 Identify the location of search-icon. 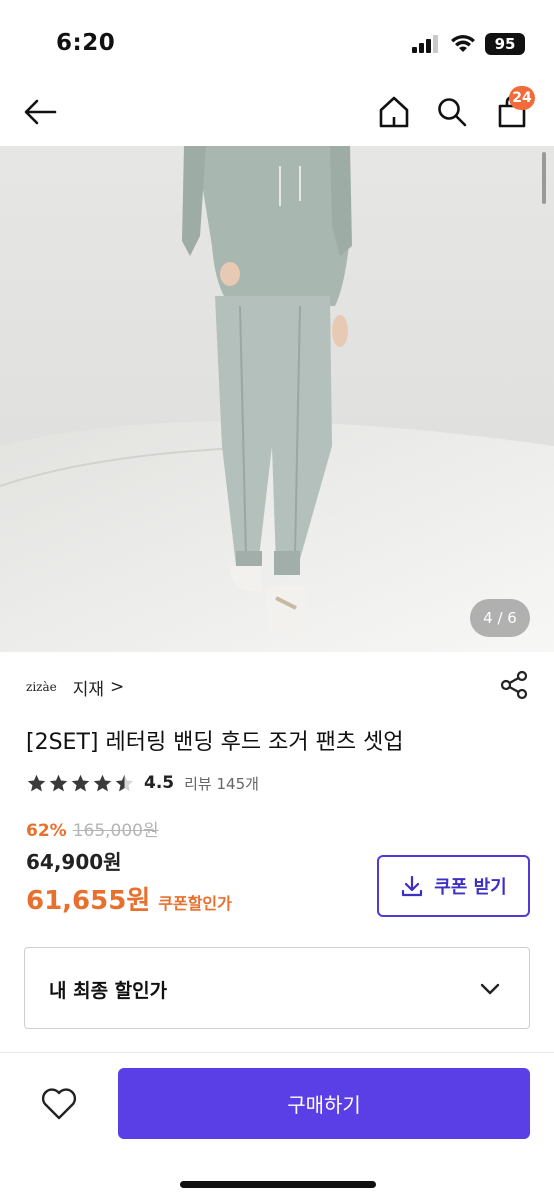
(452, 112).